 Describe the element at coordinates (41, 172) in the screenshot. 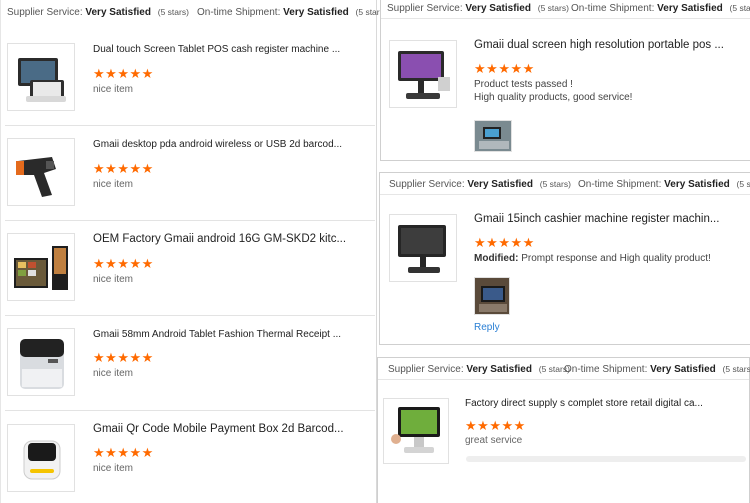

I see `barcode-scanner-icon` at that location.